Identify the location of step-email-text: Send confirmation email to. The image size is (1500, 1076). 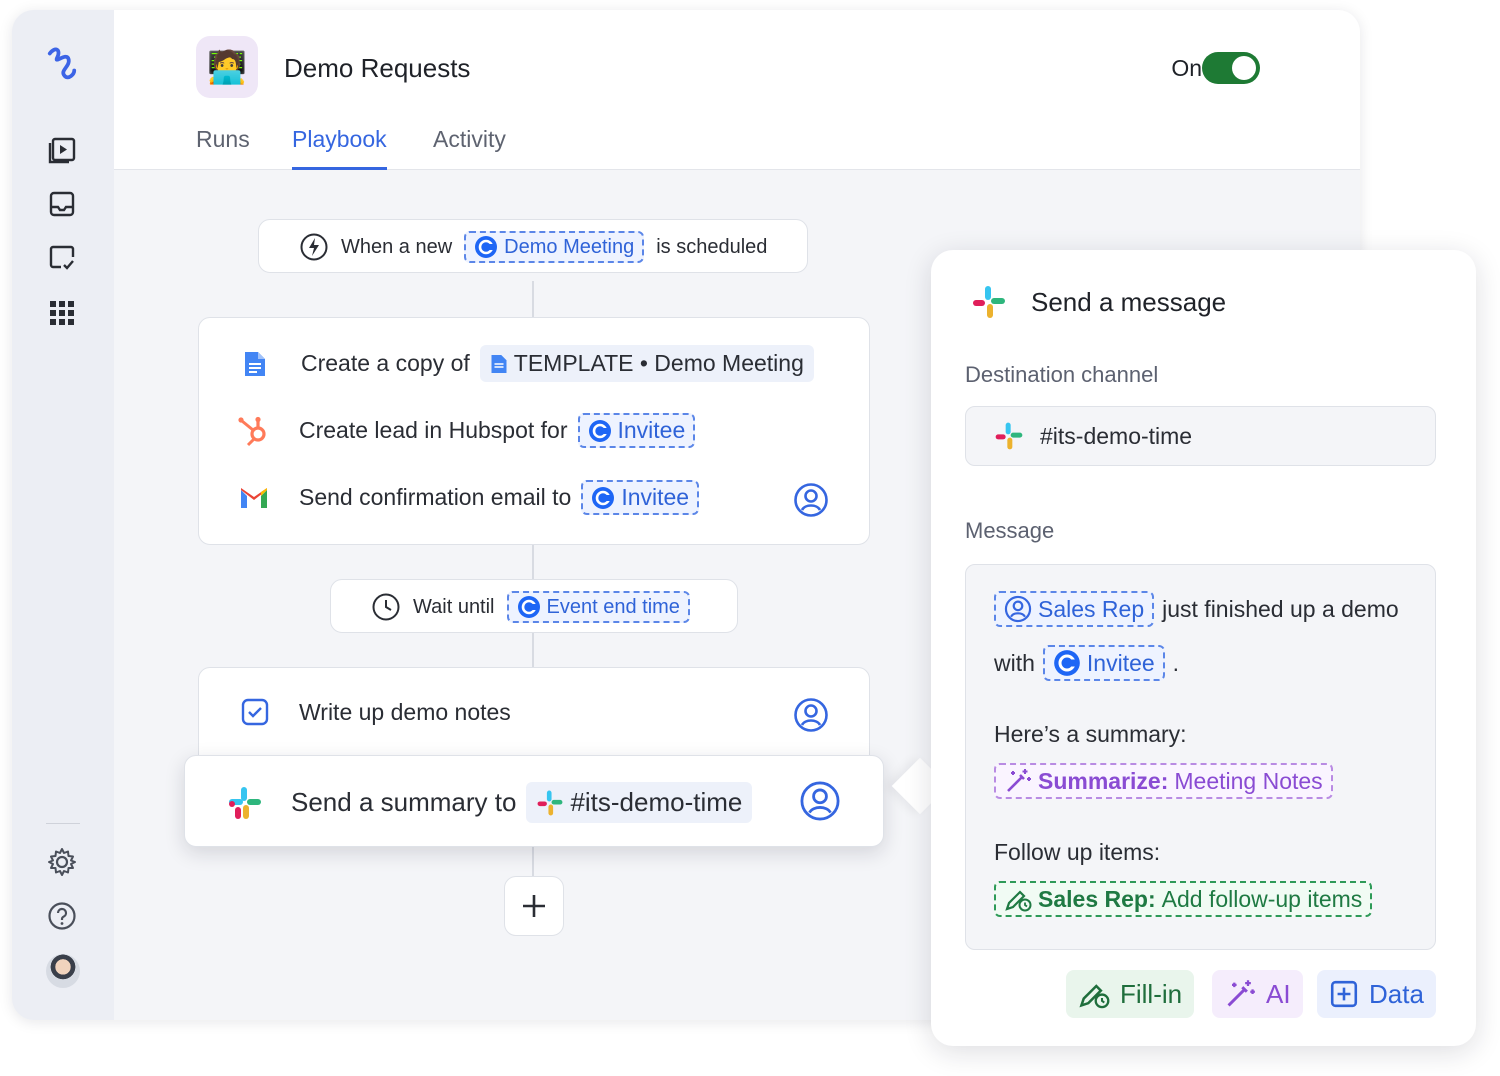
(435, 497).